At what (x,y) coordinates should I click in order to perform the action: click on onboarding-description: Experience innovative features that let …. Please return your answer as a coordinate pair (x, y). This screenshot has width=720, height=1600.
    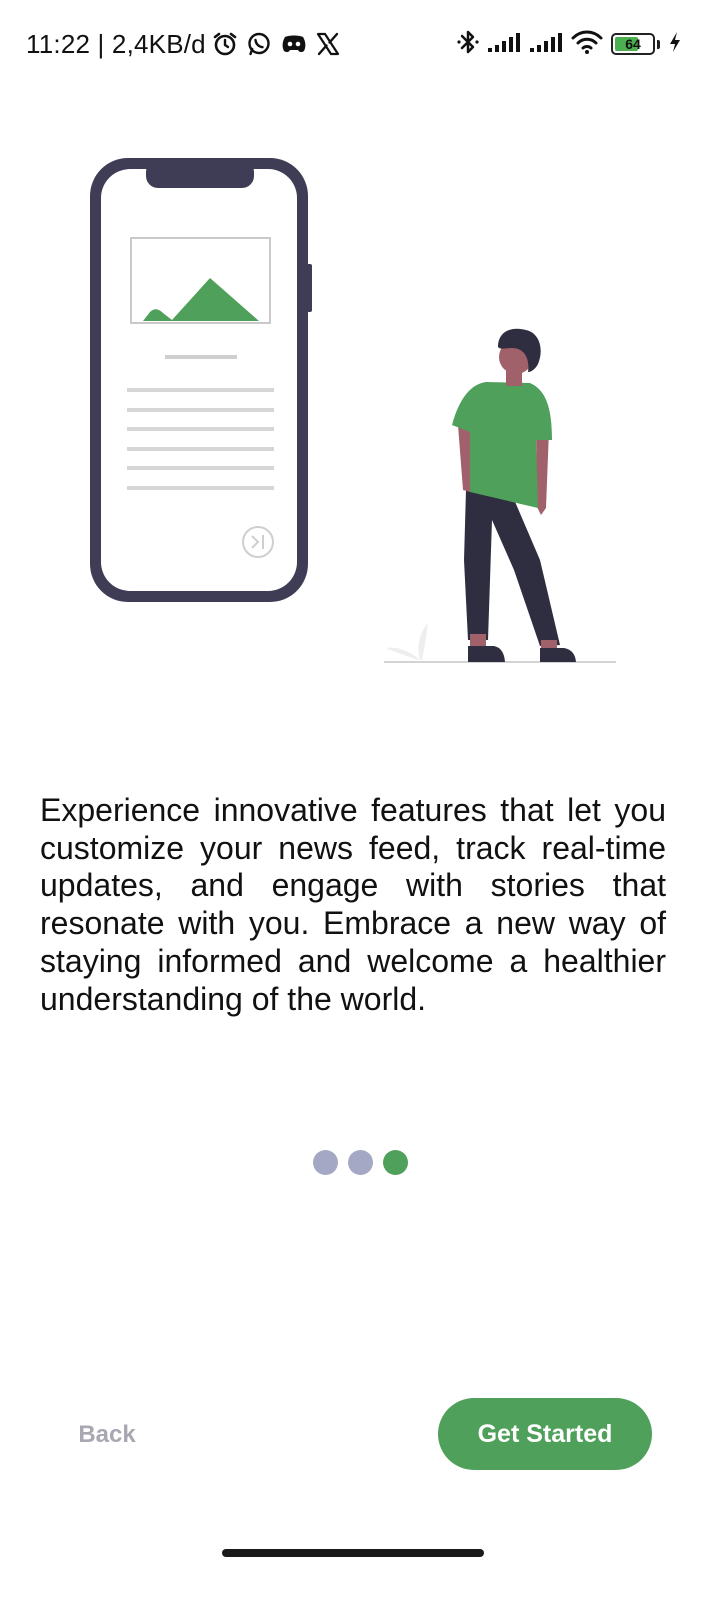
    Looking at the image, I should click on (353, 904).